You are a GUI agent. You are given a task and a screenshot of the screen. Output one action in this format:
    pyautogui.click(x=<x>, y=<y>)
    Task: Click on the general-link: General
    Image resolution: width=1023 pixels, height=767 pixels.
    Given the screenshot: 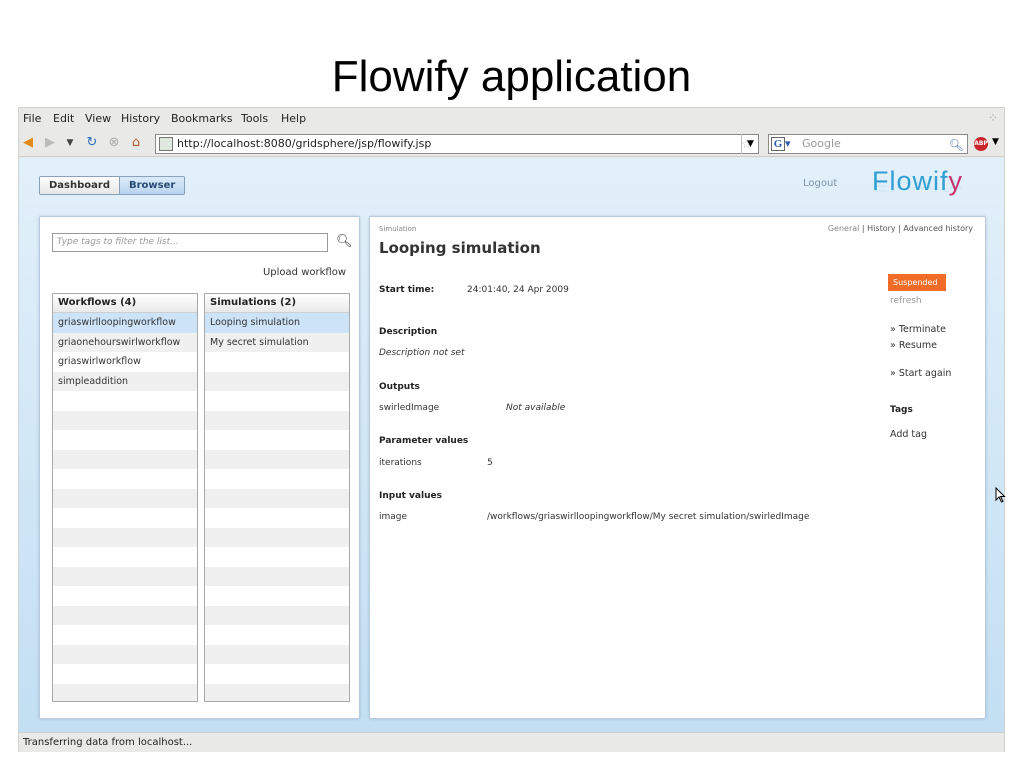 What is the action you would take?
    pyautogui.click(x=844, y=228)
    